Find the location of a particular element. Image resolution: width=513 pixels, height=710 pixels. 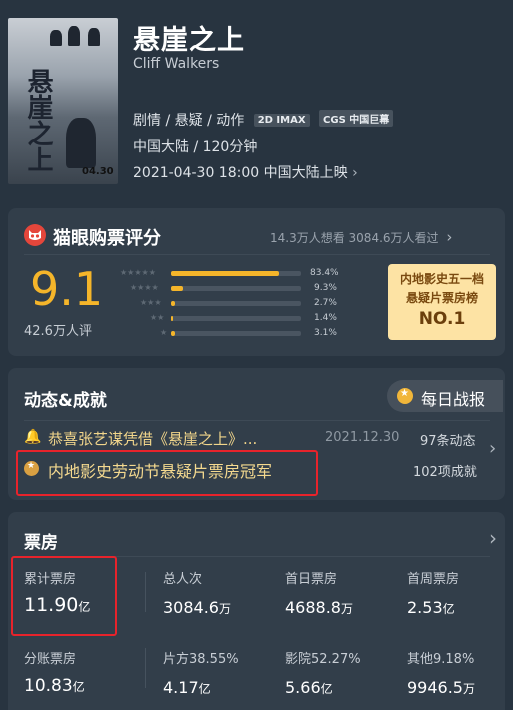

movie-title: 悬崖之上 is located at coordinates (189, 40).